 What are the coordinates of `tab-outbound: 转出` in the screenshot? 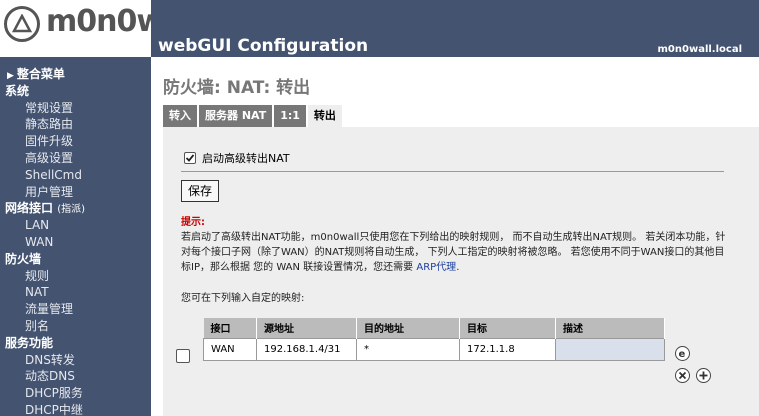 It's located at (324, 116).